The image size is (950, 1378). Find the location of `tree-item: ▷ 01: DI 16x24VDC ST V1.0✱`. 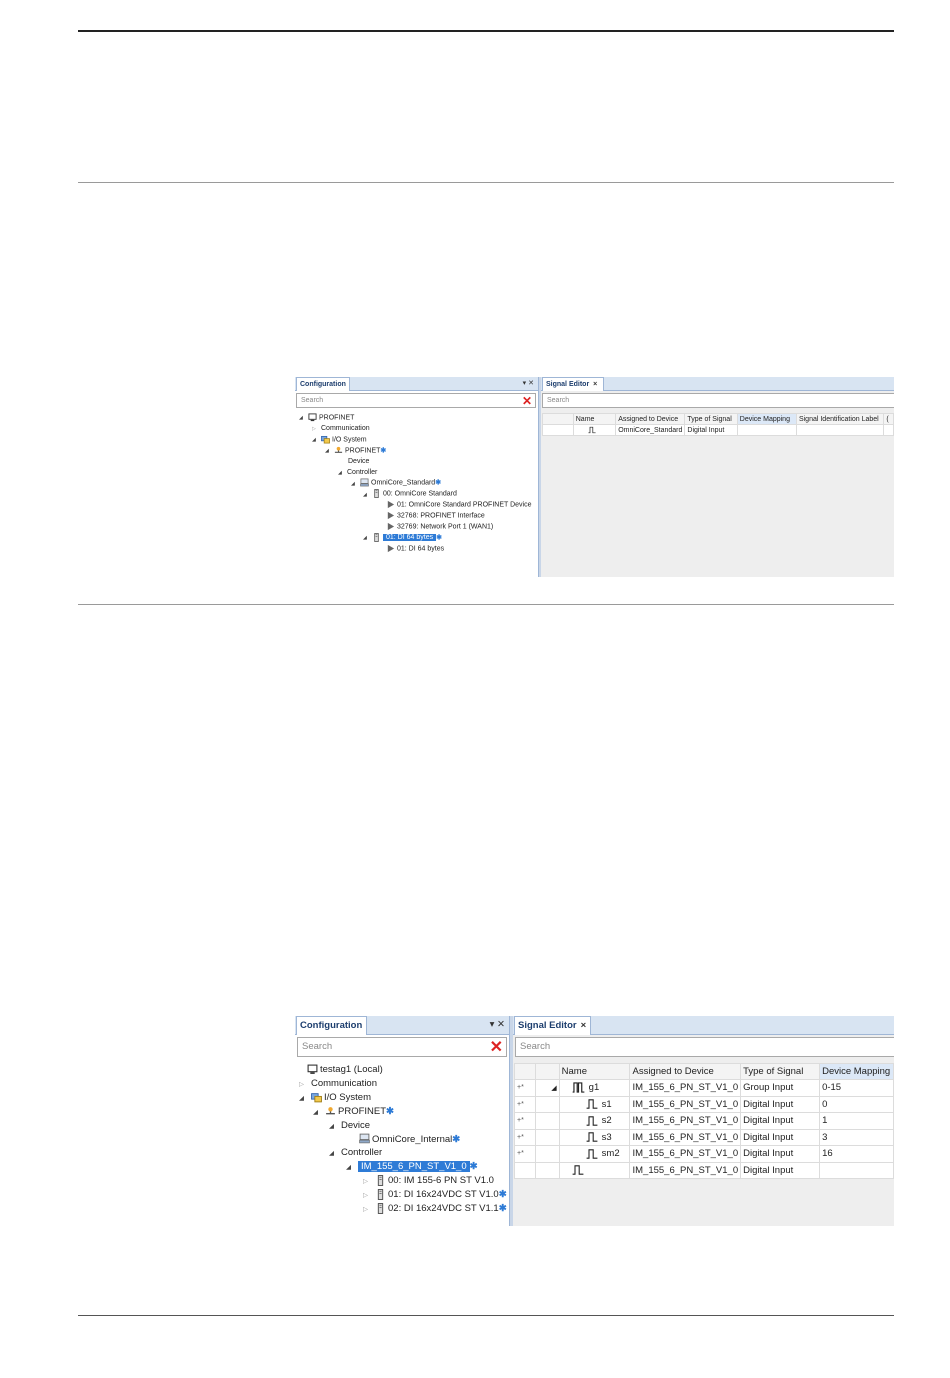

tree-item: ▷ 01: DI 16x24VDC ST V1.0✱ is located at coordinates (435, 1195).